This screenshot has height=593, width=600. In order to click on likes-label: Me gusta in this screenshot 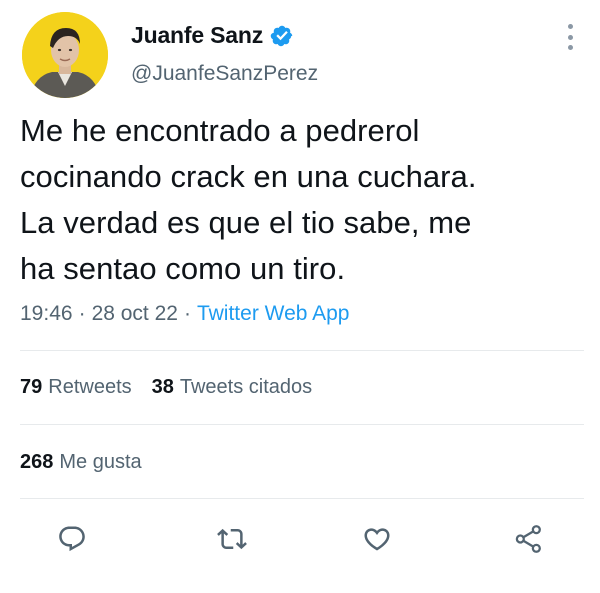, I will do `click(100, 462)`.